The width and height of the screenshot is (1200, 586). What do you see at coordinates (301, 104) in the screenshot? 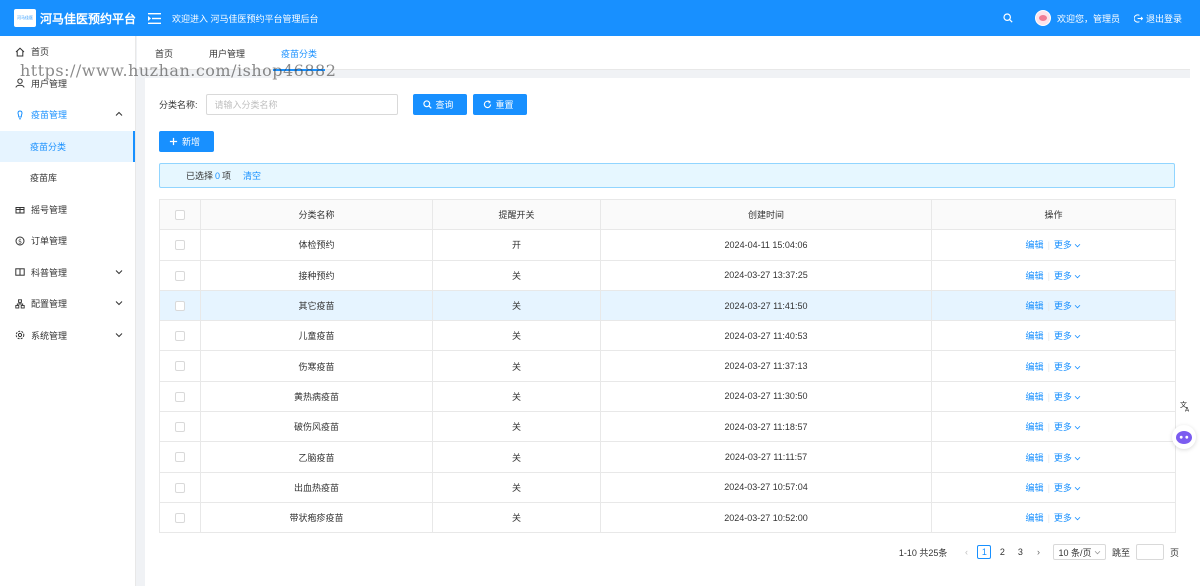
I see `category-name-input` at bounding box center [301, 104].